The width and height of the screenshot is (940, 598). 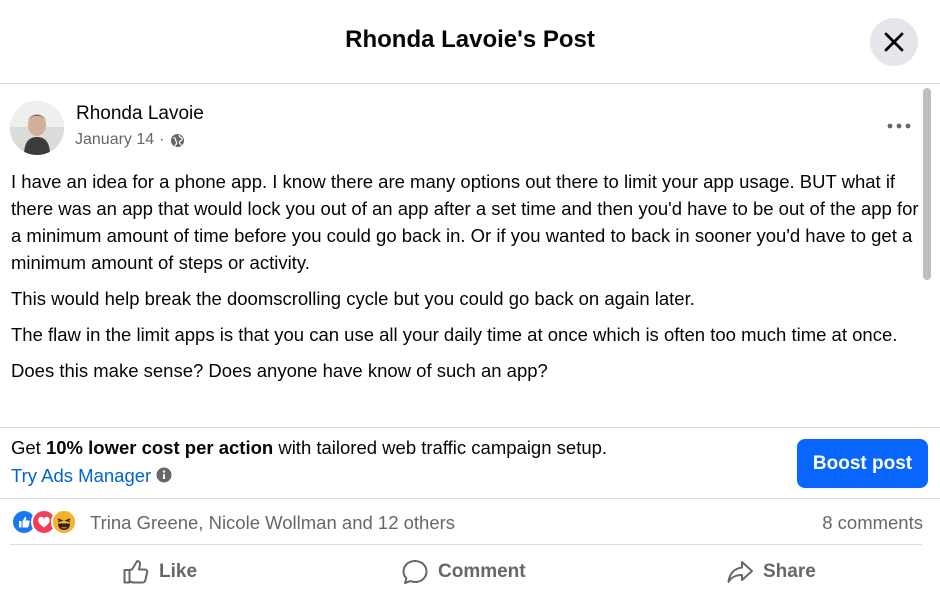 I want to click on boost-text-highlight: 10% lower cost per action, so click(x=159, y=447).